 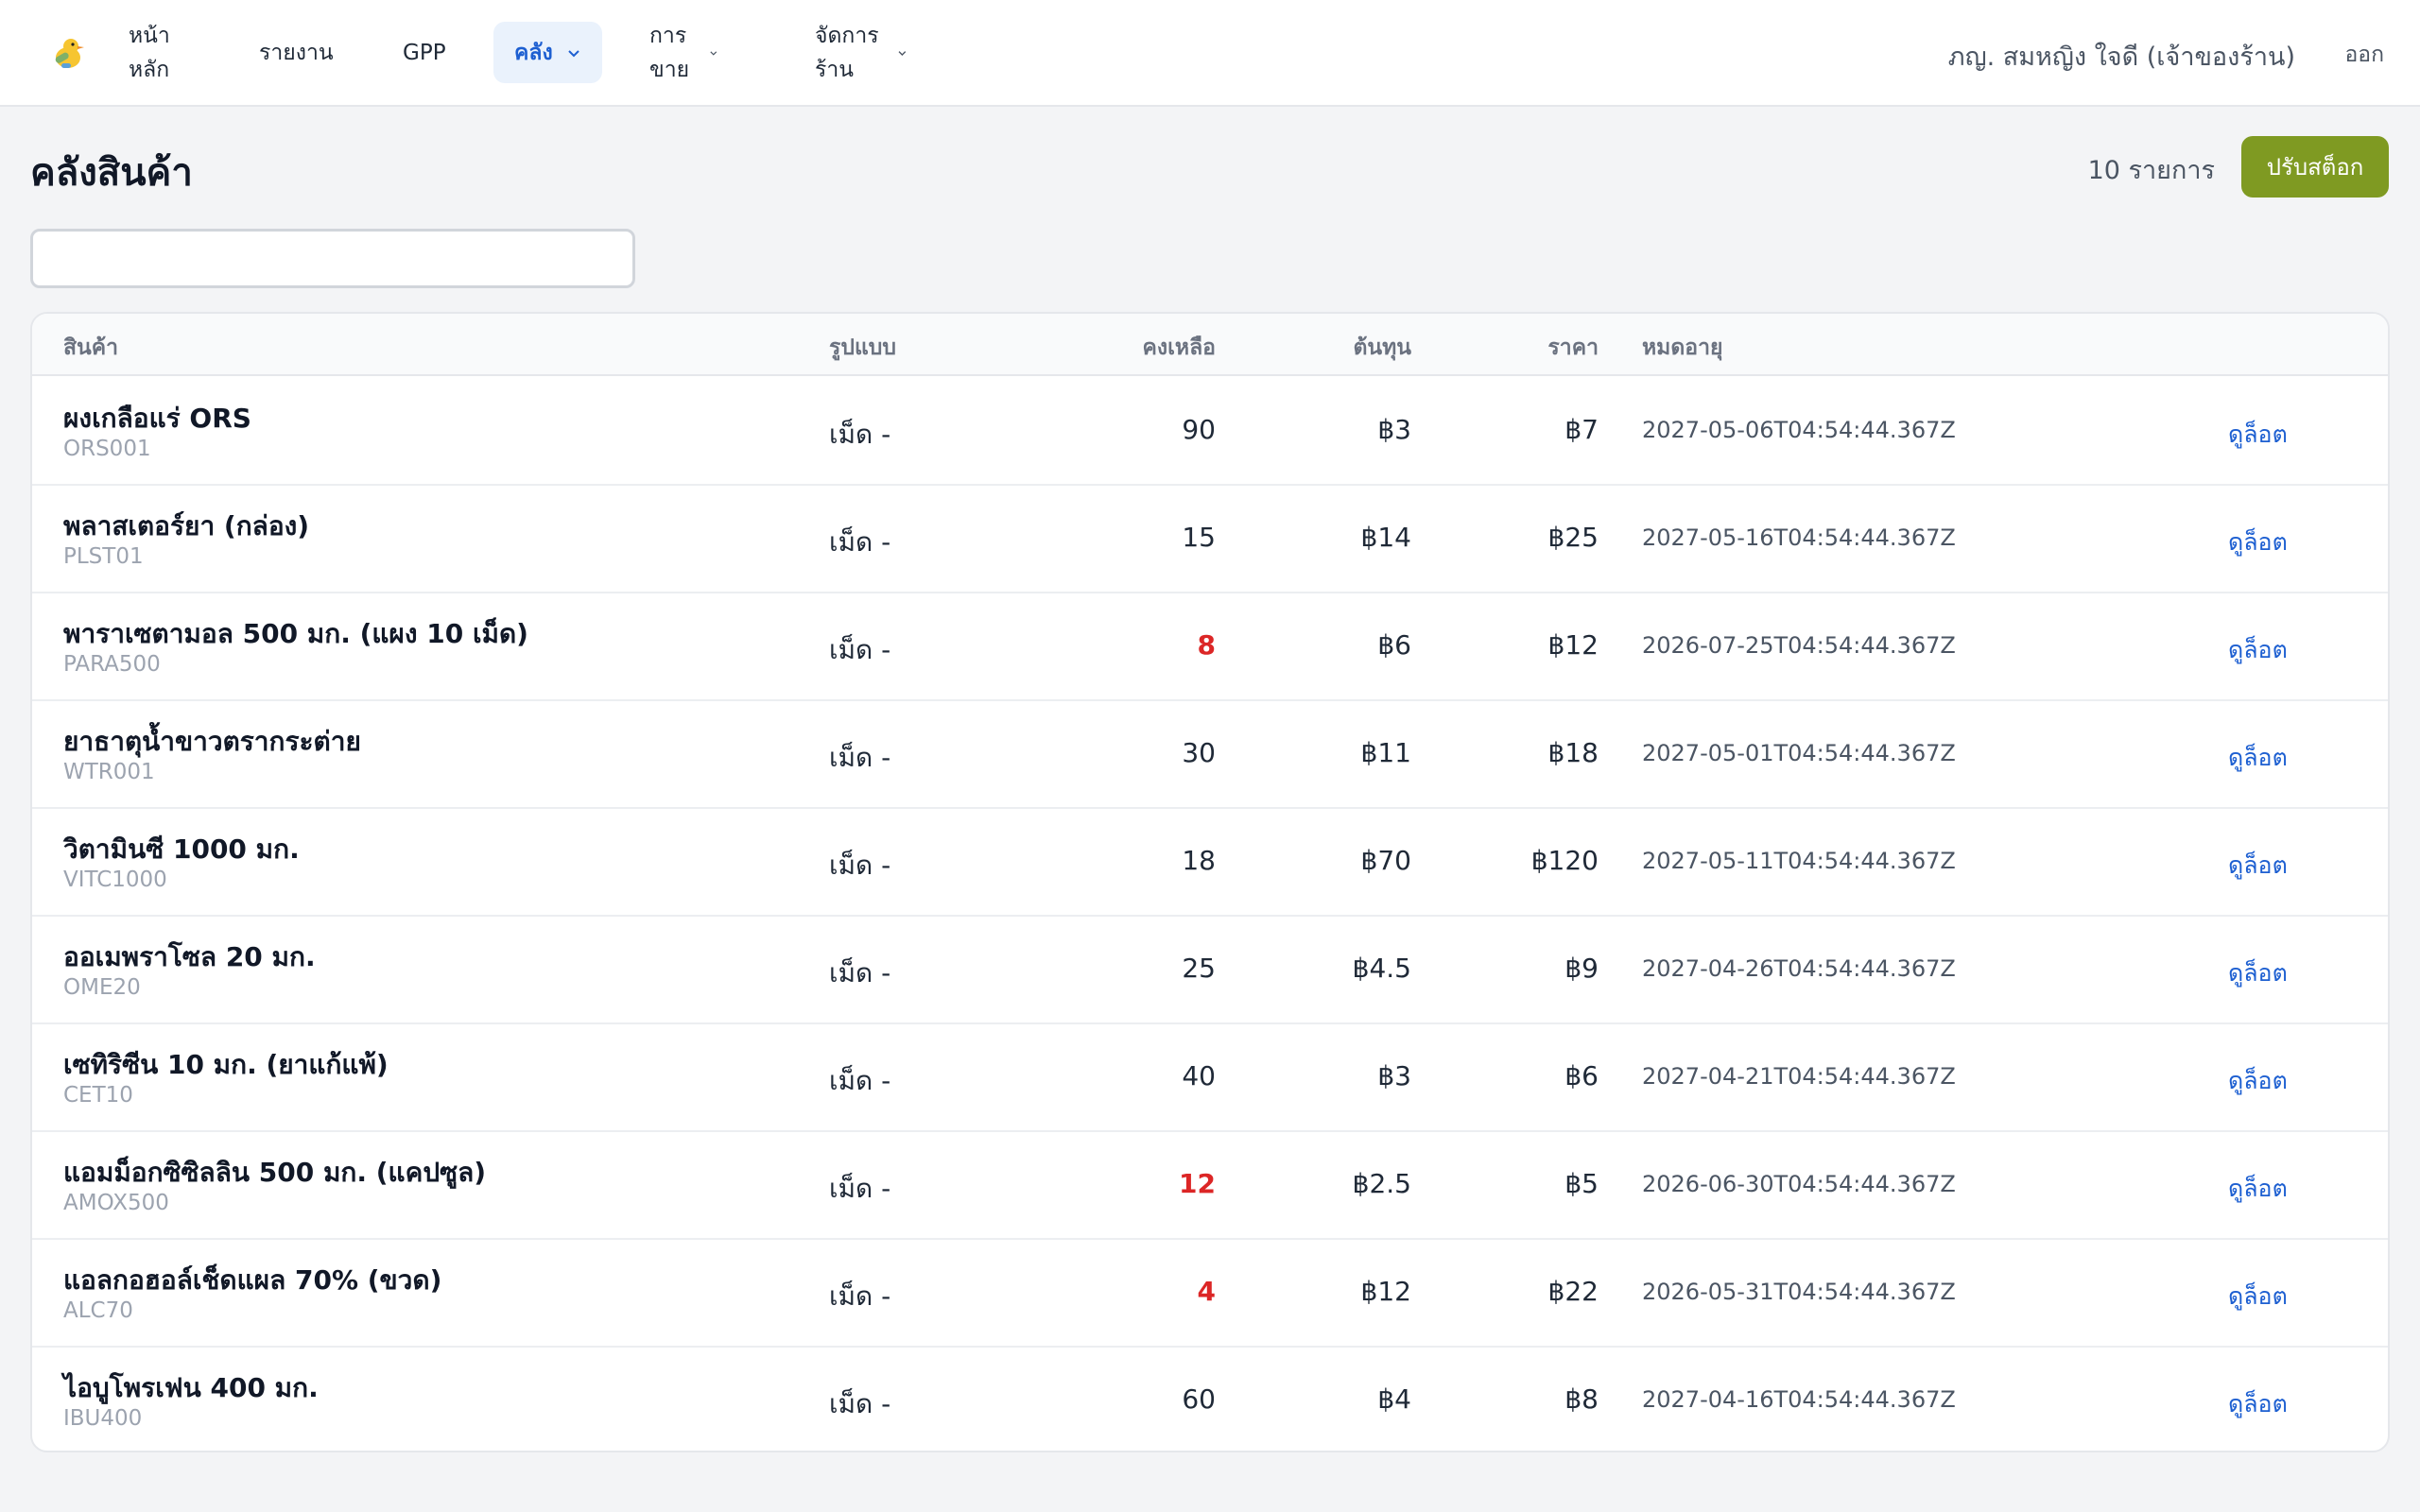 I want to click on cost-value: ฿6, so click(x=1394, y=645).